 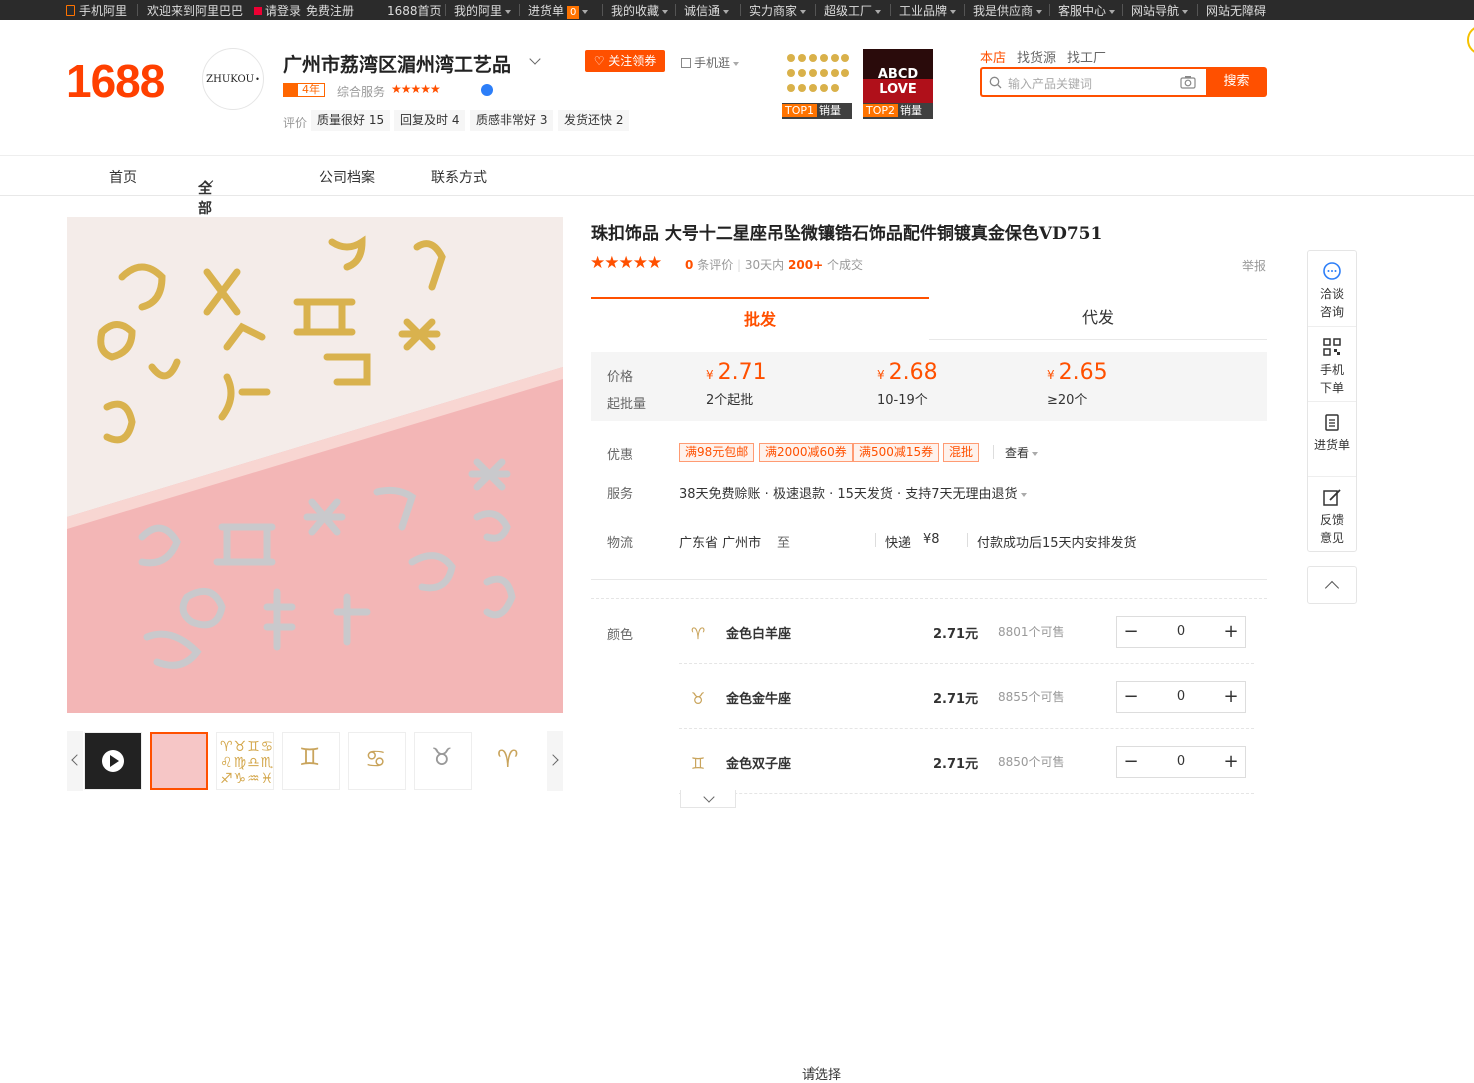 What do you see at coordinates (993, 56) in the screenshot?
I see `search-tab-this-shop: 本店` at bounding box center [993, 56].